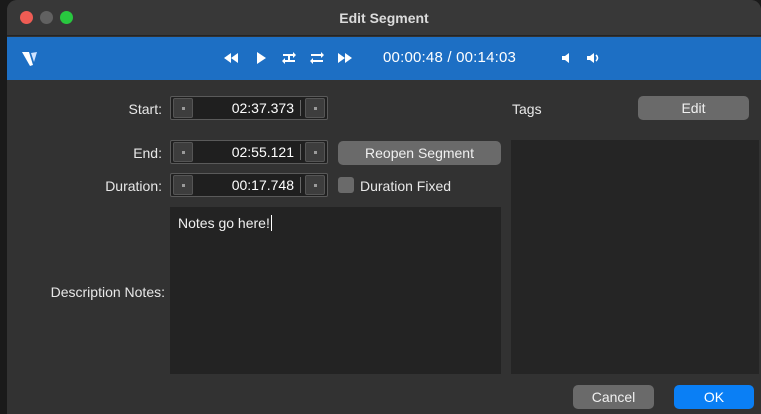  I want to click on start-increment-button, so click(315, 108).